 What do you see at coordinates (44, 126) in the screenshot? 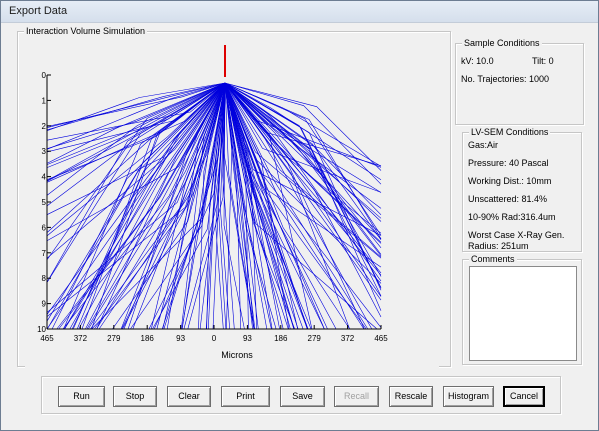
I see `y-tick-label: 2` at bounding box center [44, 126].